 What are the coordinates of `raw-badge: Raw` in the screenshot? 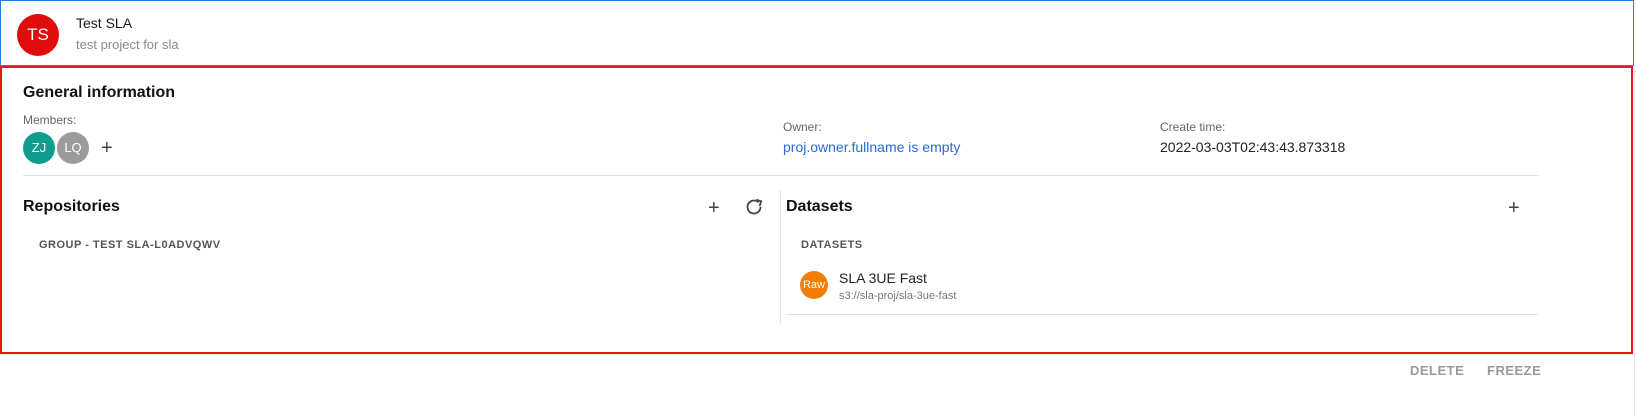 It's located at (814, 285).